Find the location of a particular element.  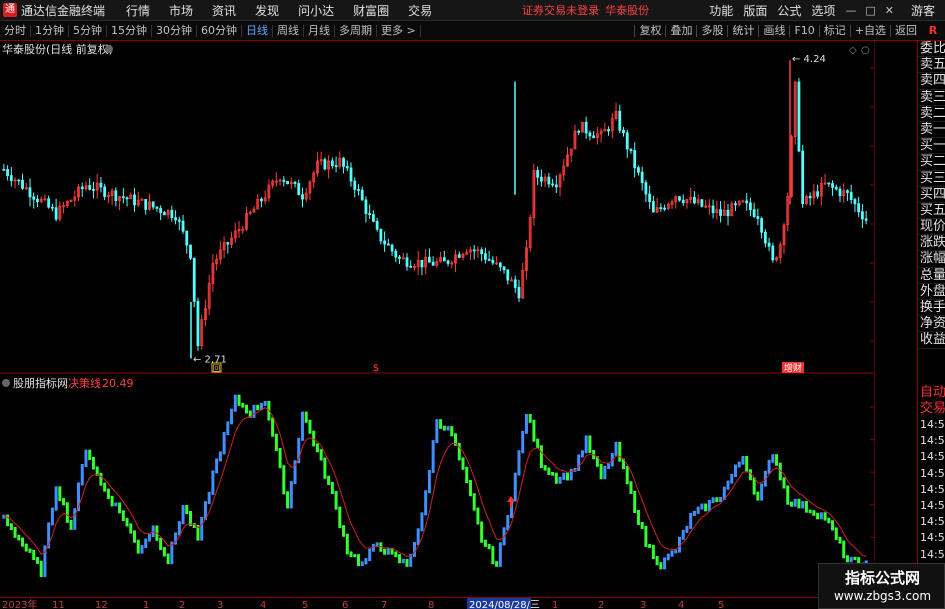

tool-button-4: 画线 is located at coordinates (773, 31).